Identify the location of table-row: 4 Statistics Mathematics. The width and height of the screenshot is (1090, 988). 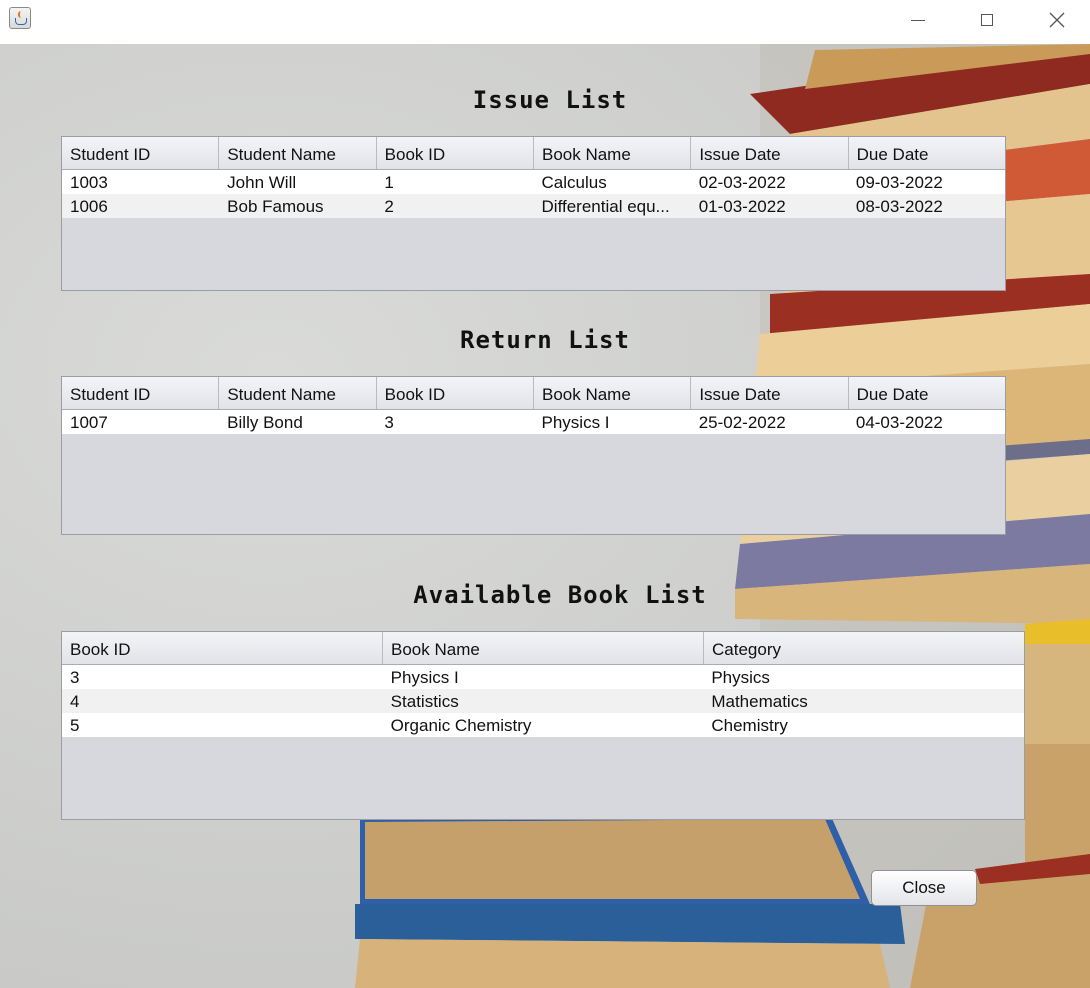
(543, 701).